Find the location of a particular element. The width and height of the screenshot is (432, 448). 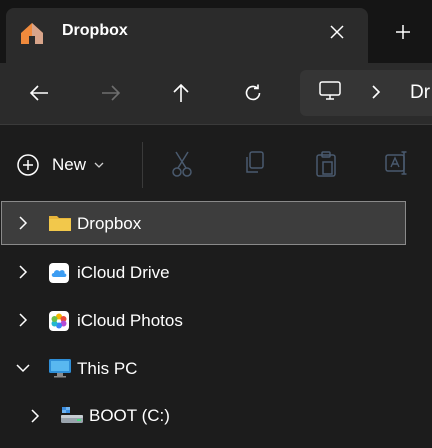

close-icon is located at coordinates (337, 32).